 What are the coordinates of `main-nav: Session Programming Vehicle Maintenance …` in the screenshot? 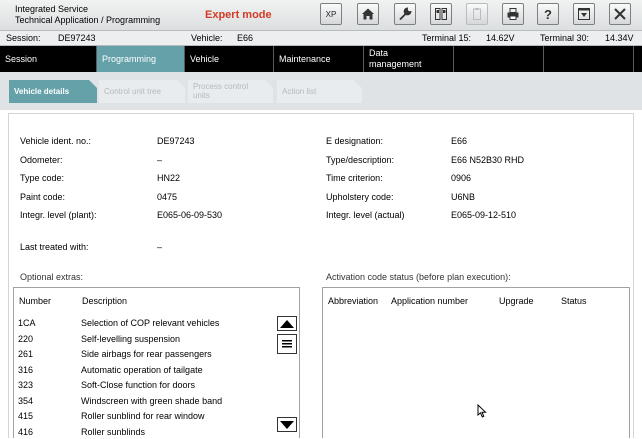 It's located at (321, 59).